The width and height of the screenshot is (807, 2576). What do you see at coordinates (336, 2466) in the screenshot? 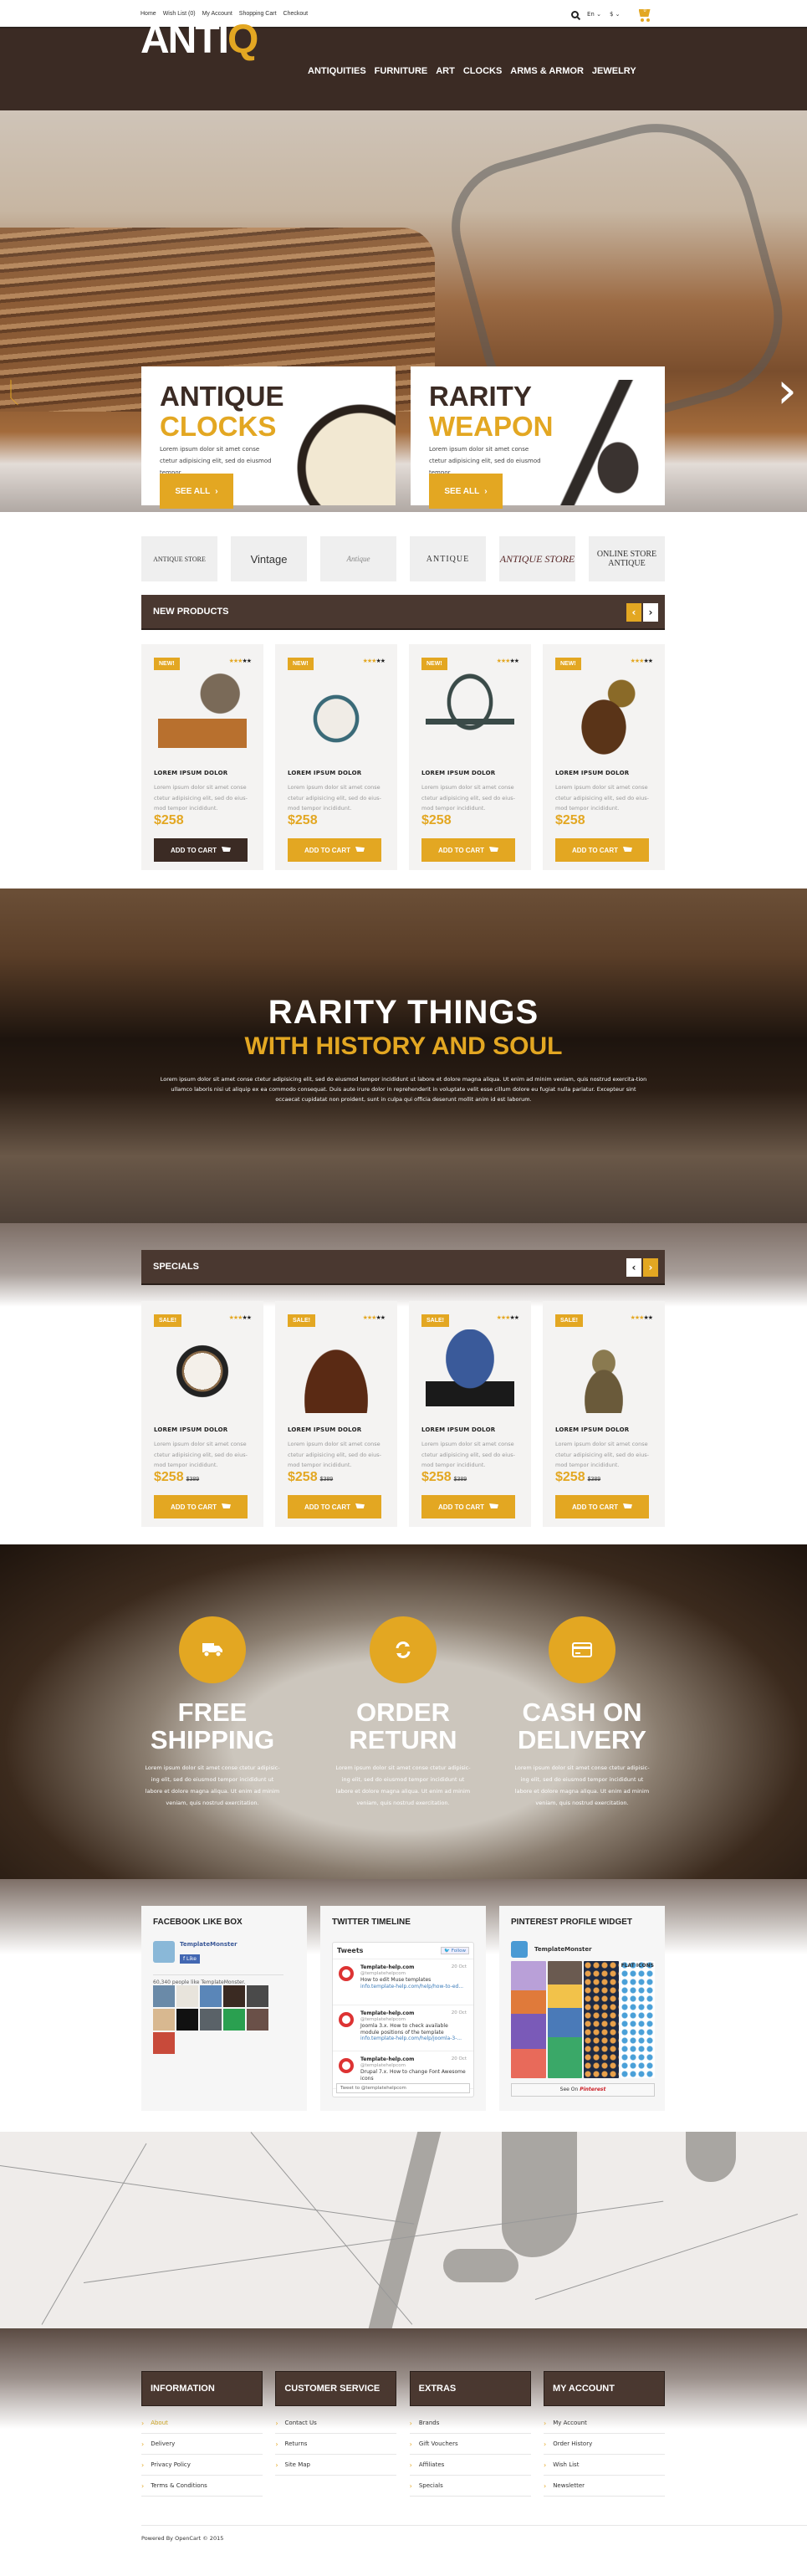
I see `footer-link: › Site Map` at bounding box center [336, 2466].